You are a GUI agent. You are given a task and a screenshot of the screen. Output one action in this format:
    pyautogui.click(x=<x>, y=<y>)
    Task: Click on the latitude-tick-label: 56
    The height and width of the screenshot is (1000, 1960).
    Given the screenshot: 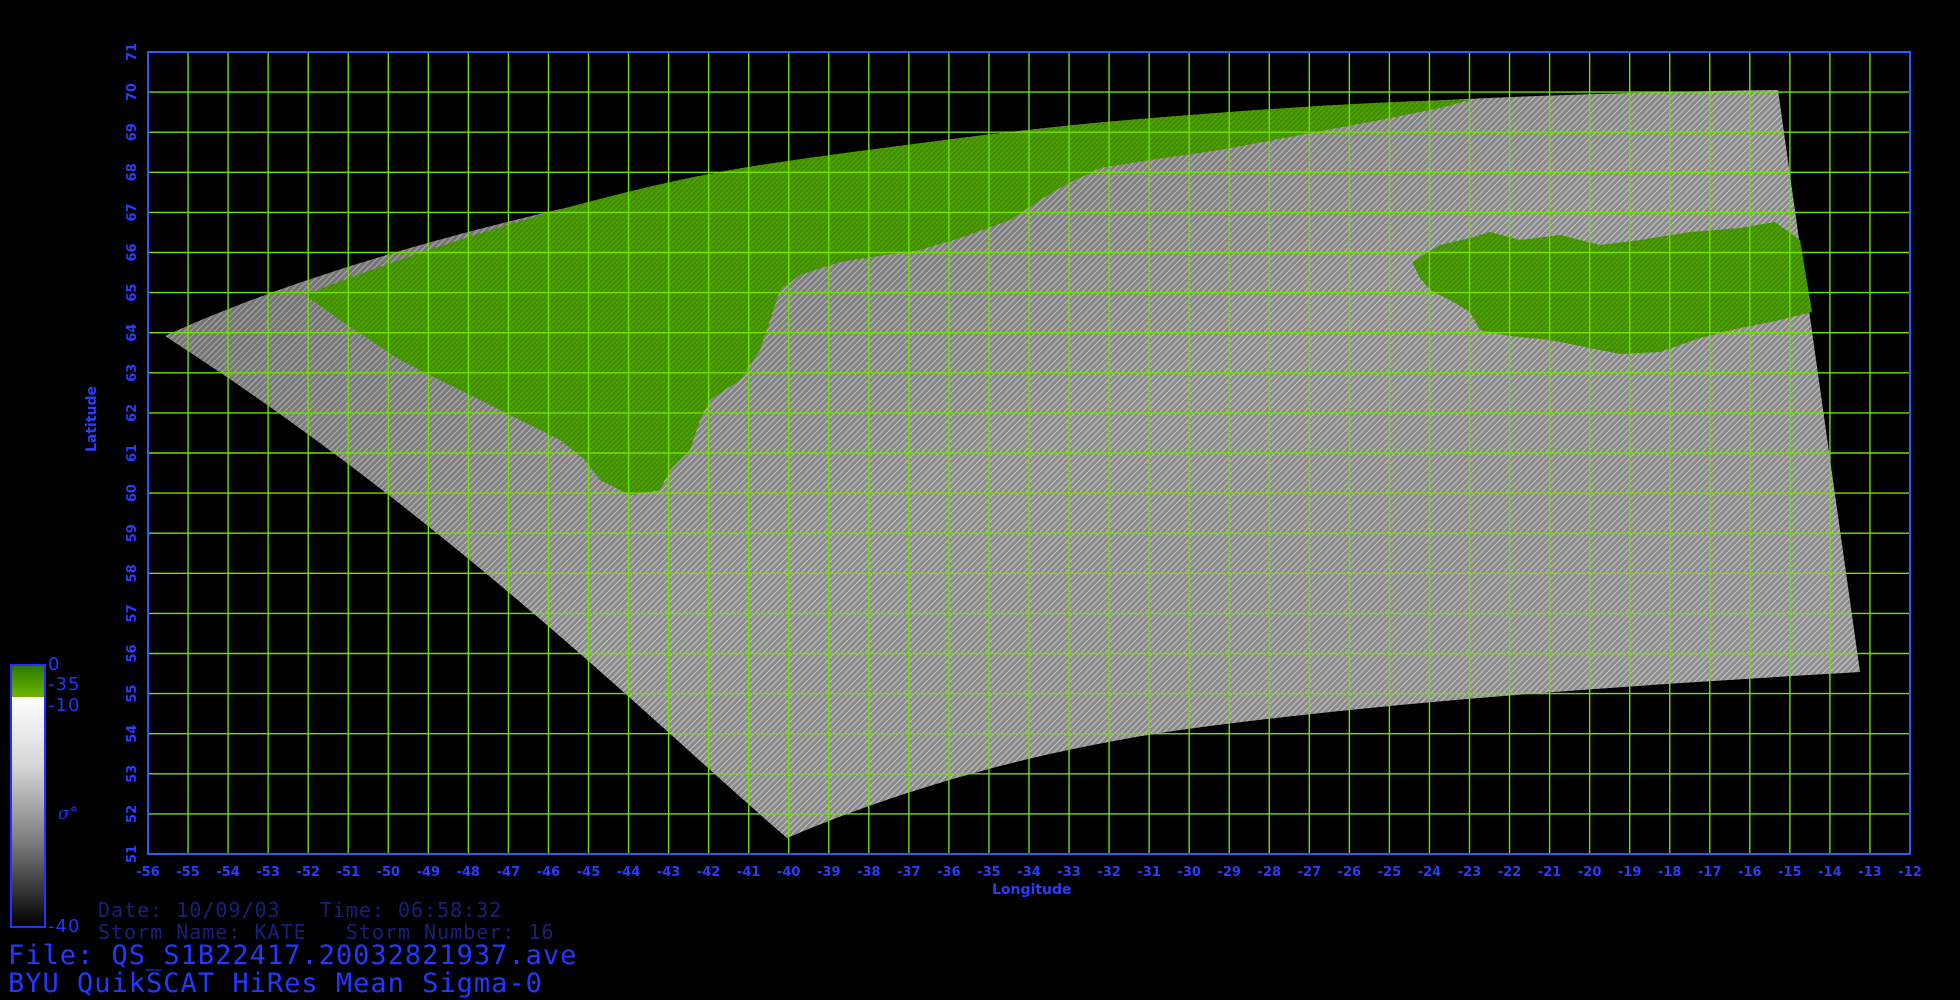 What is the action you would take?
    pyautogui.click(x=132, y=653)
    